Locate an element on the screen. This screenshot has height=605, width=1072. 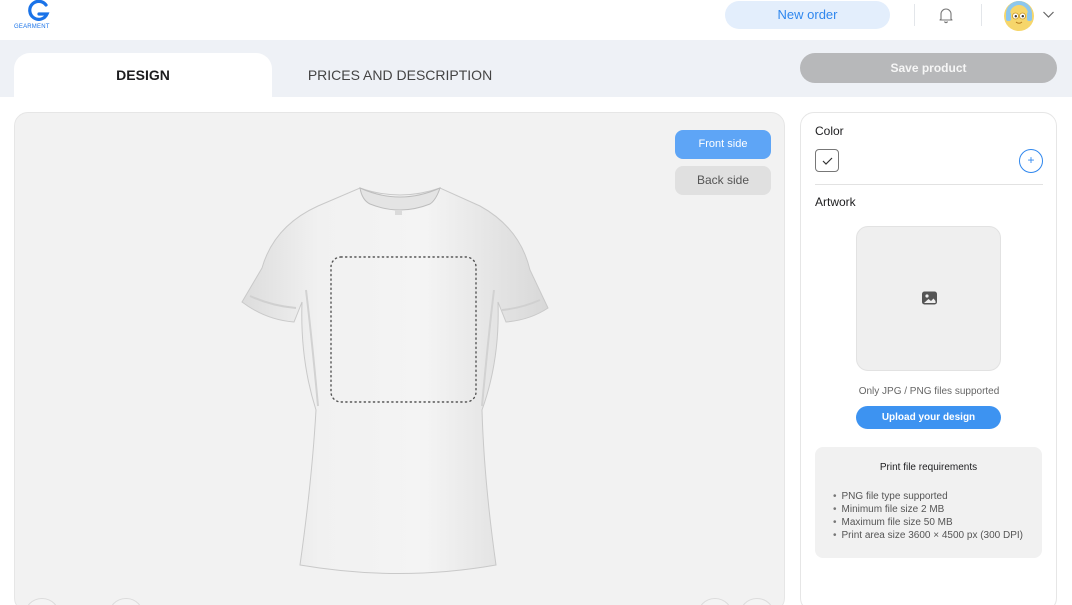
color-heading: Color is located at coordinates (829, 131).